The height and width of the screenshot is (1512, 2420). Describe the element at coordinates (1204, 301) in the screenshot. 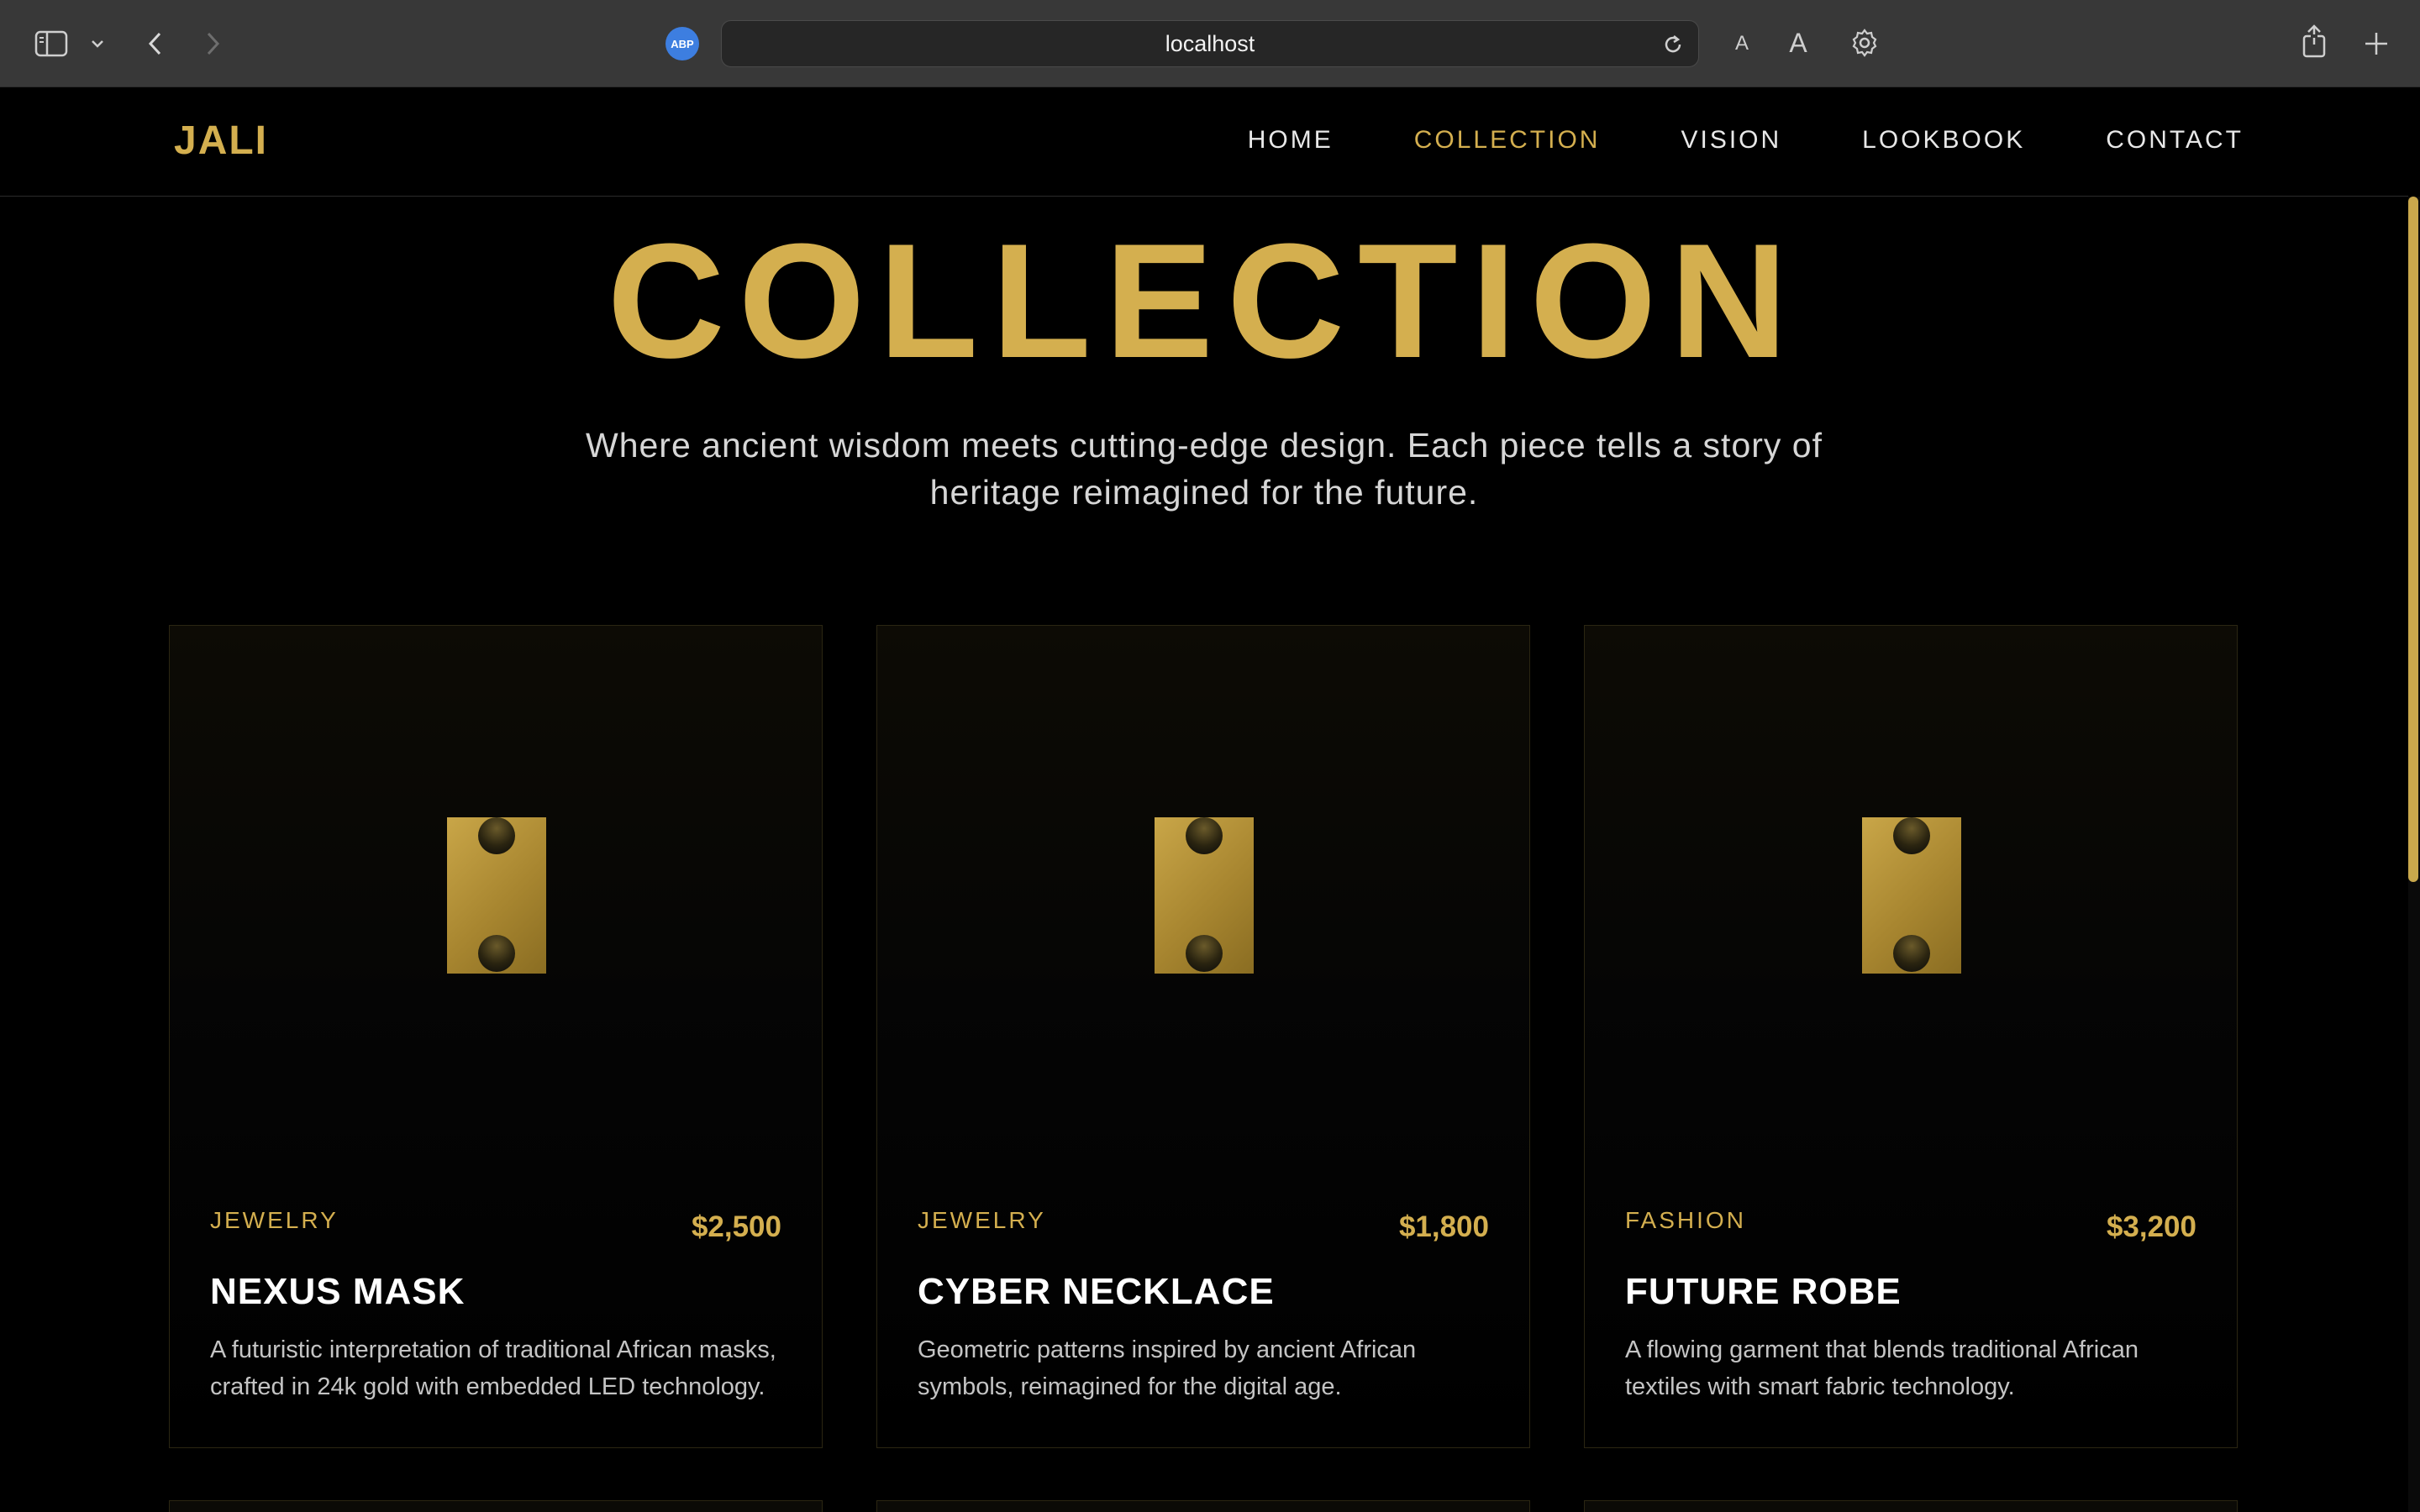

I see `page-title: COLLECTION` at that location.